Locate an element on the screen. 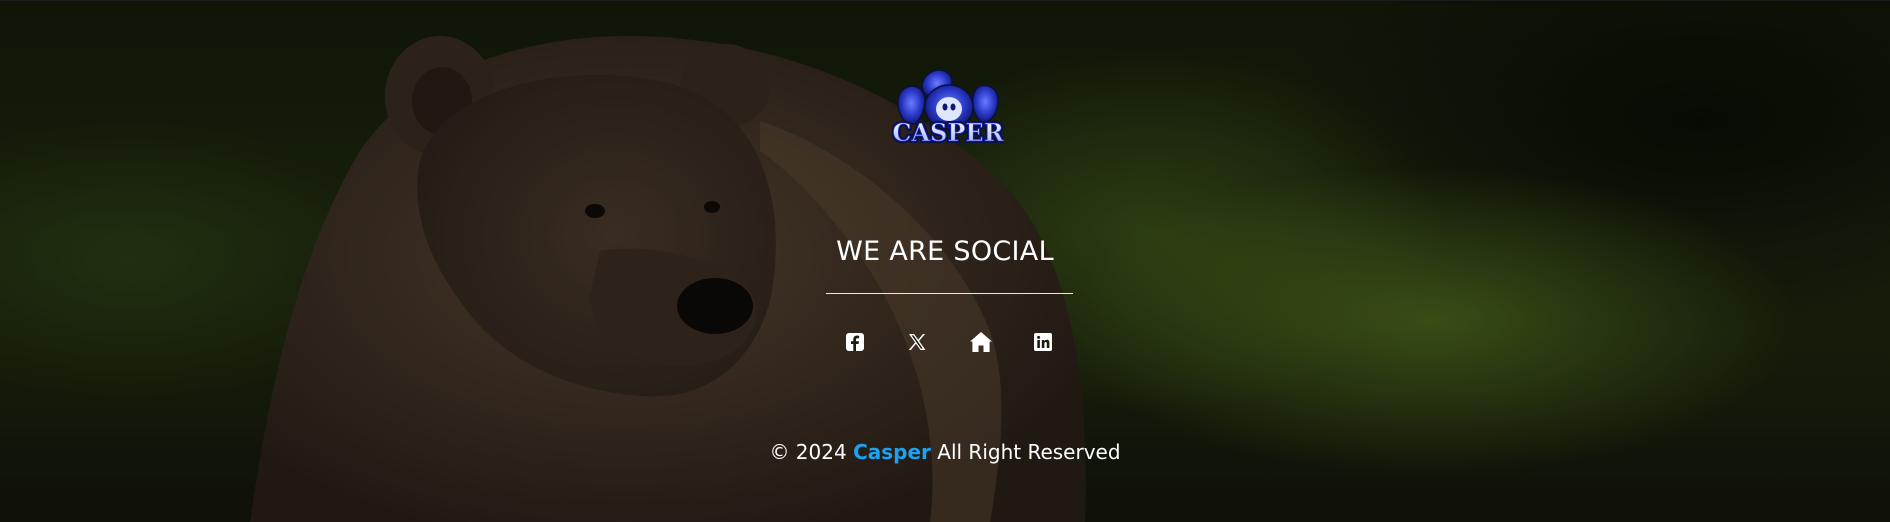 The image size is (1890, 522). home-link is located at coordinates (981, 342).